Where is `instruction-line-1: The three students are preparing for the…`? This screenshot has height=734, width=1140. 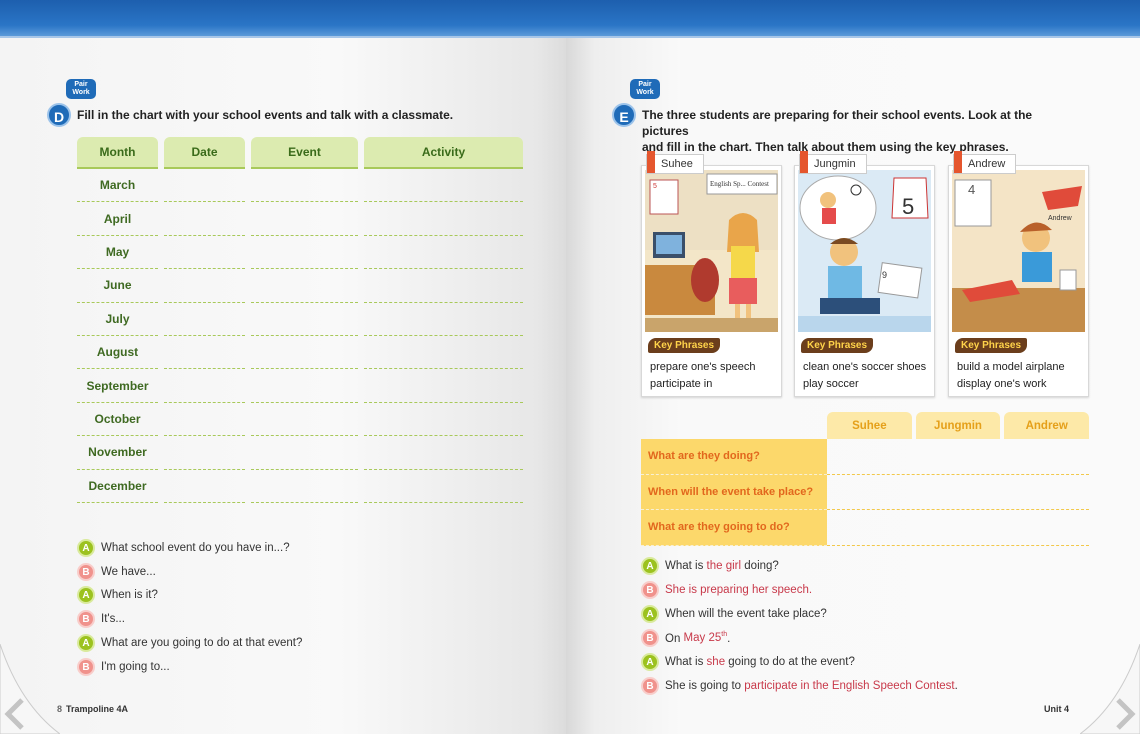
instruction-line-1: The three students are preparing for the… is located at coordinates (837, 123).